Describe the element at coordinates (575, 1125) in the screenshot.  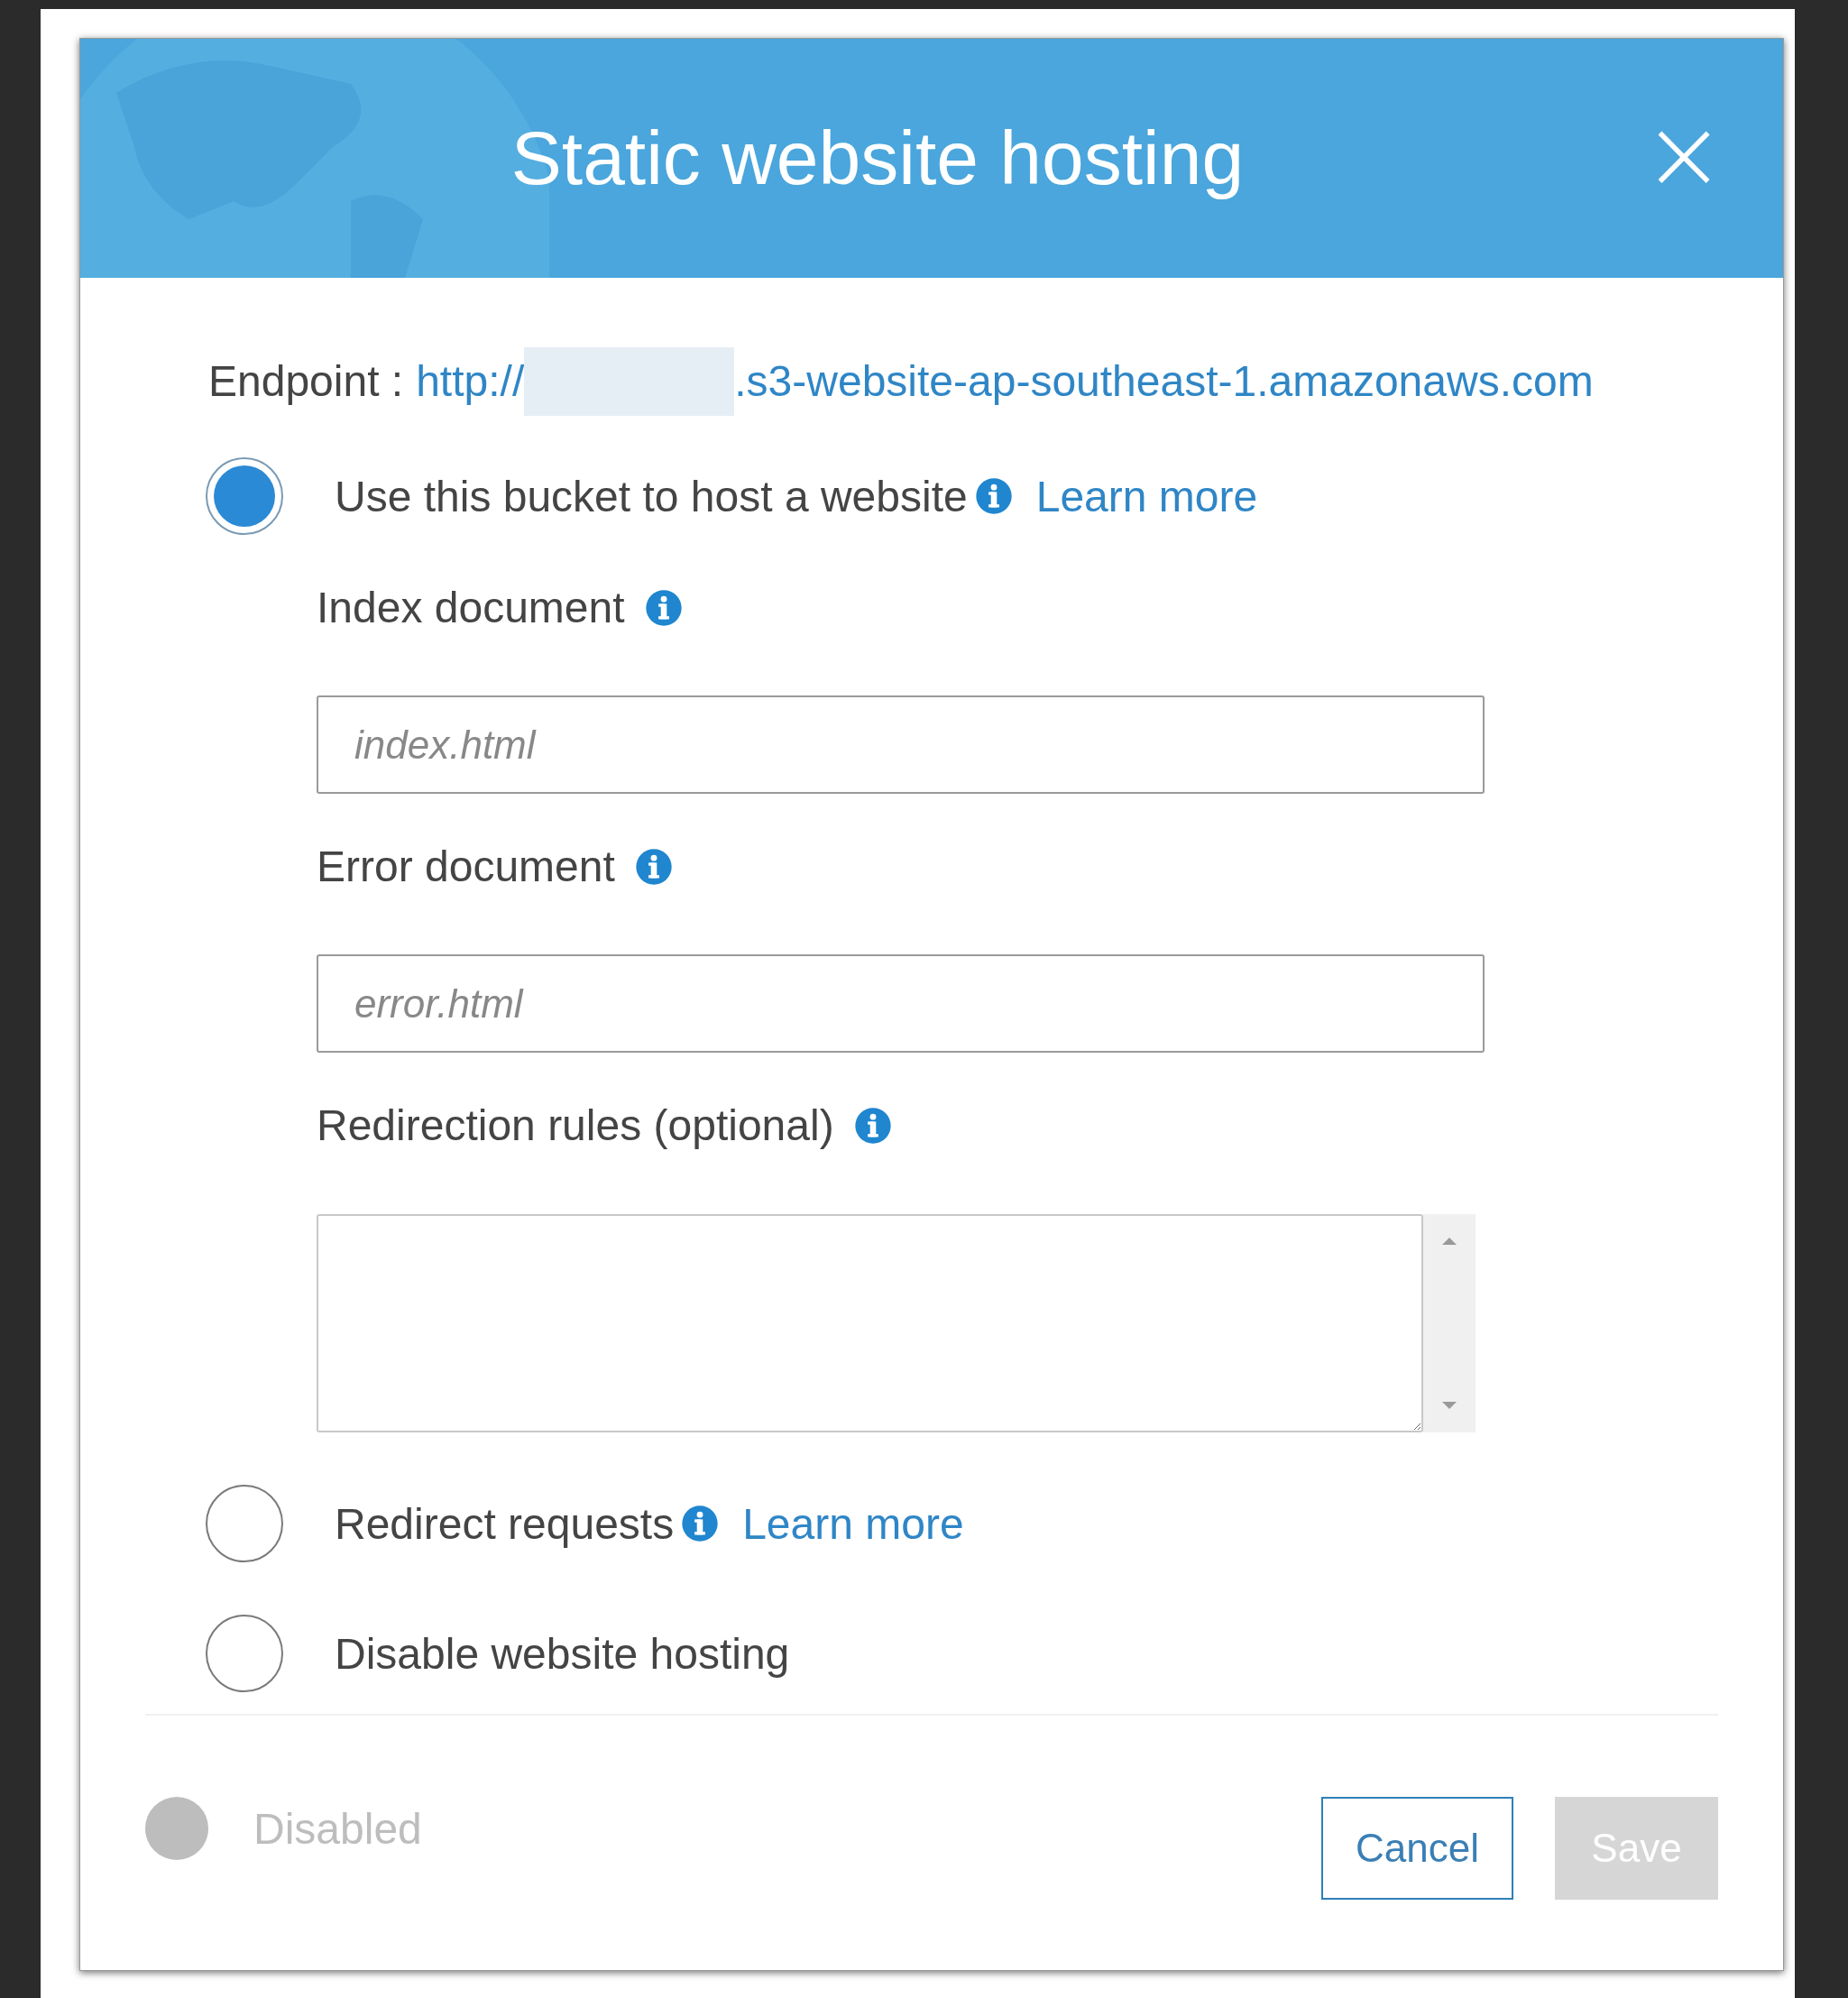
I see `field-label: Redirection rules (optional)` at that location.